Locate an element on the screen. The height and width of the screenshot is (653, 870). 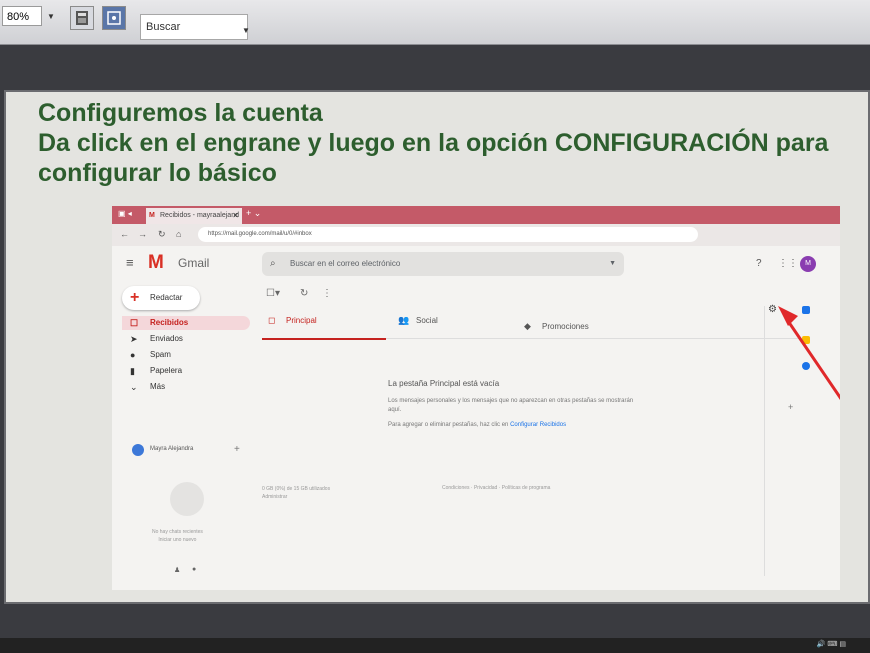
zoom-field: 80% is located at coordinates (22, 16).